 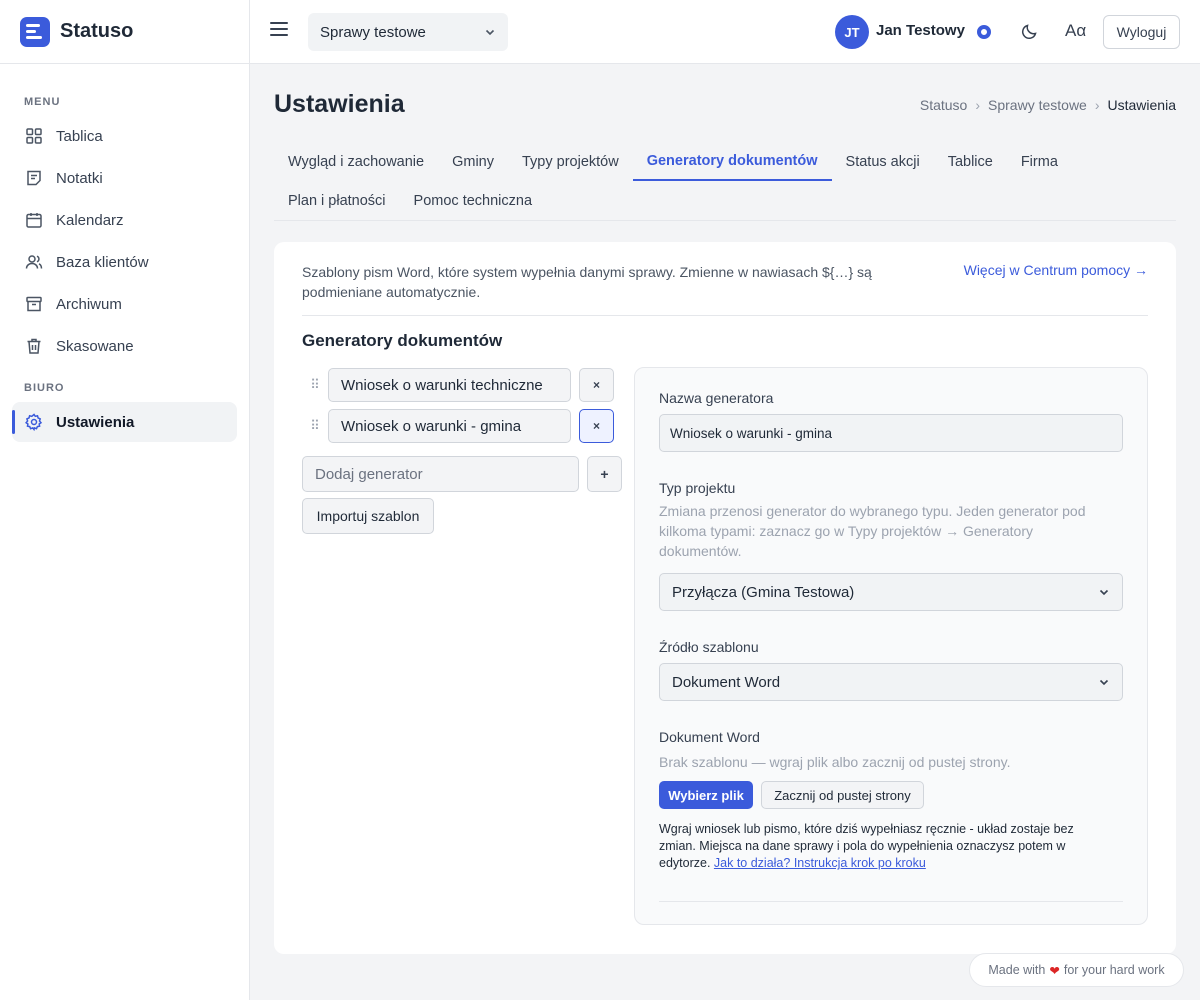 What do you see at coordinates (1114, 970) in the screenshot?
I see `made-with-suffix: for your hard work` at bounding box center [1114, 970].